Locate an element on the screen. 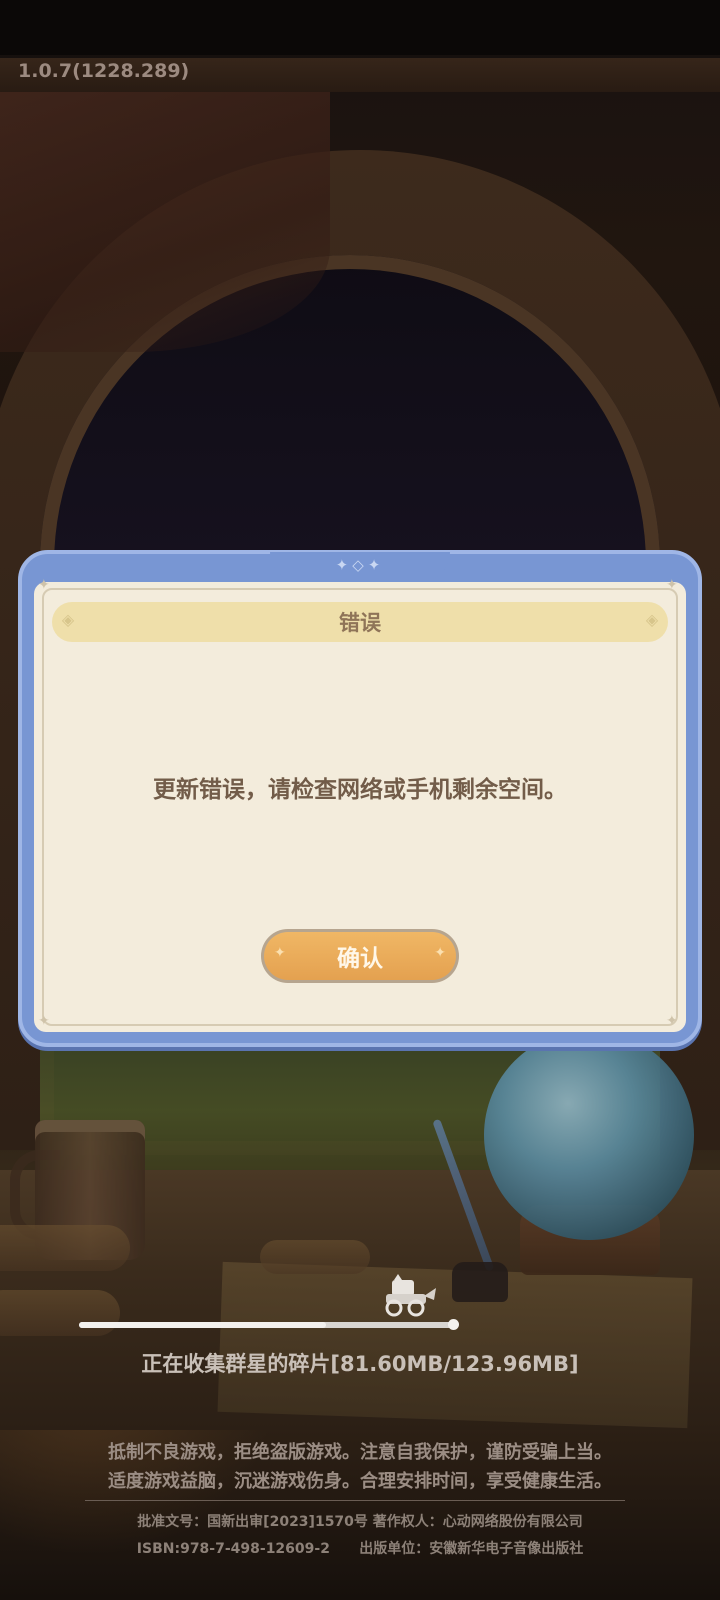  confirm-button-face: ✦ 确认 ✦ is located at coordinates (360, 956).